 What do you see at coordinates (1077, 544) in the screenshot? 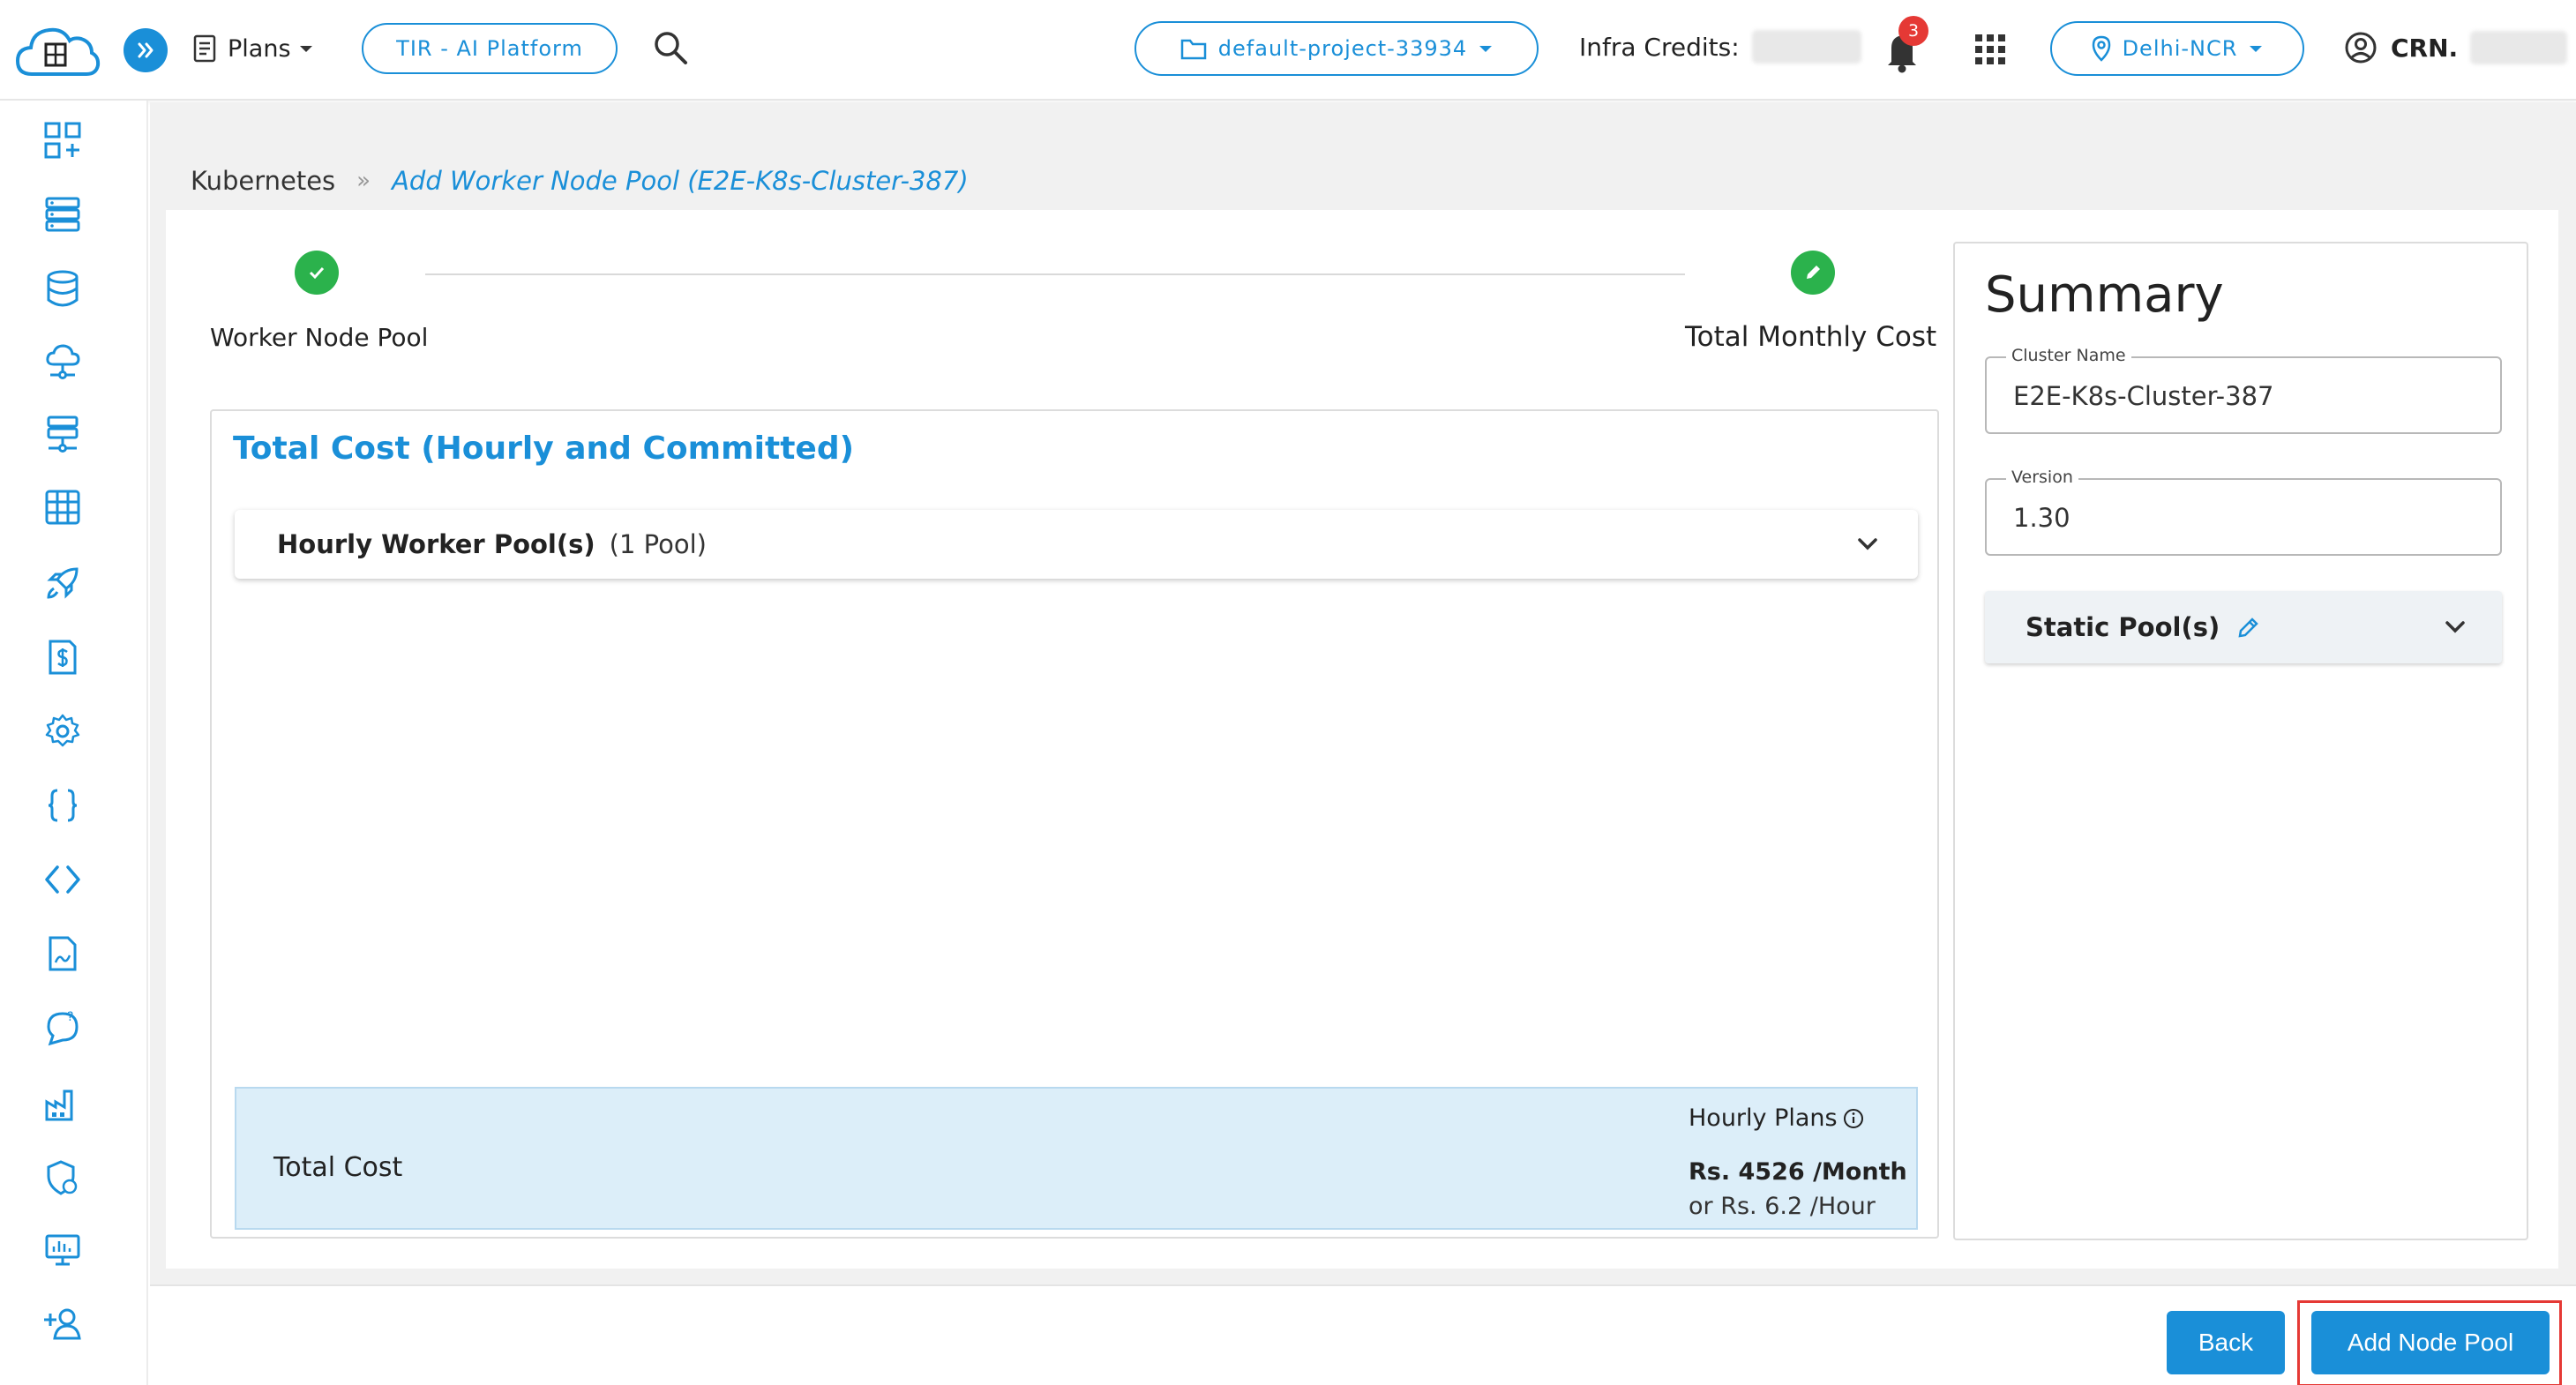
I see `hourly-worker-pool-accordion: Hourly Worker Pool(s) (1 Pool)` at bounding box center [1077, 544].